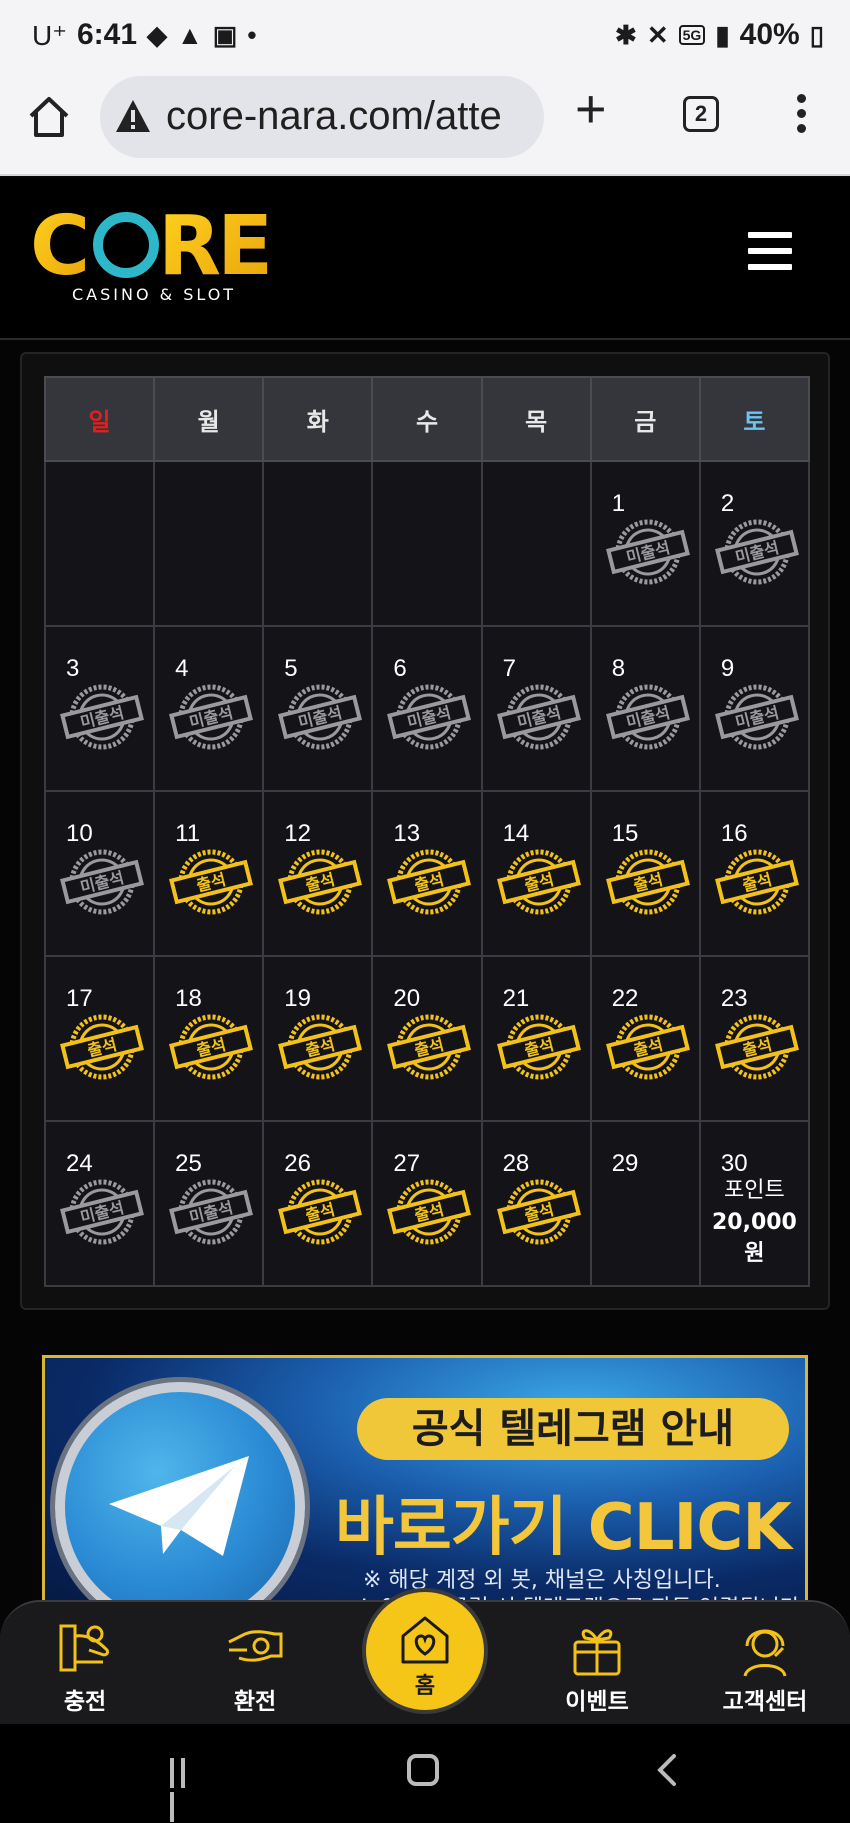 The image size is (850, 1823). I want to click on calendar-day-9: 9 미출석, so click(754, 708).